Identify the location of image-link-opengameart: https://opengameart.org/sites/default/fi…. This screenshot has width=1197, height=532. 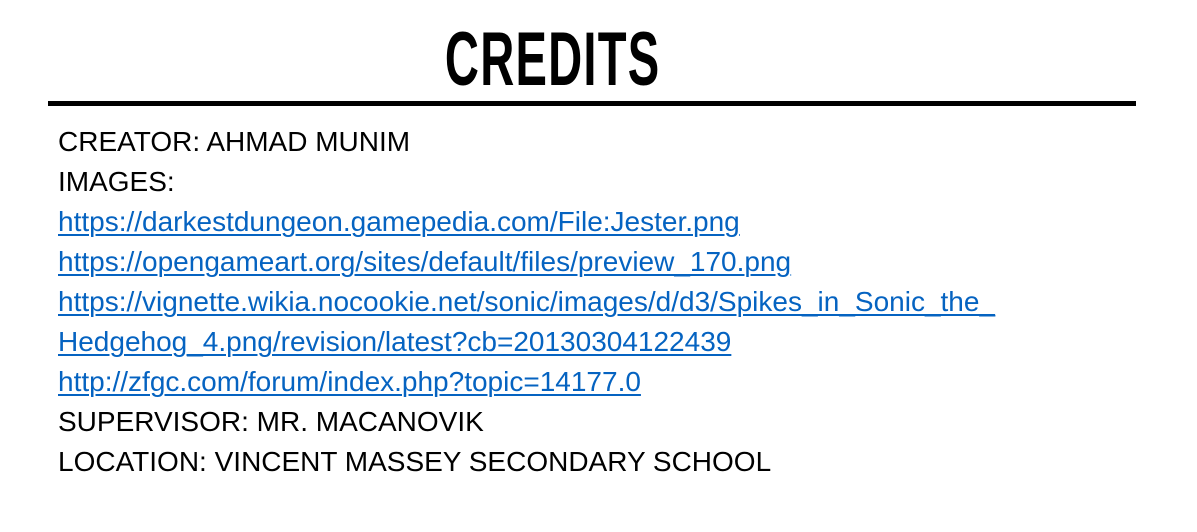
(608, 262).